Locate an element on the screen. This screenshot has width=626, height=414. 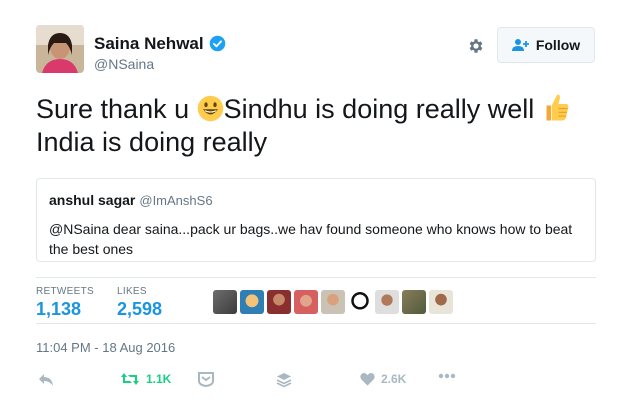
likes-count: 2,598 is located at coordinates (140, 309).